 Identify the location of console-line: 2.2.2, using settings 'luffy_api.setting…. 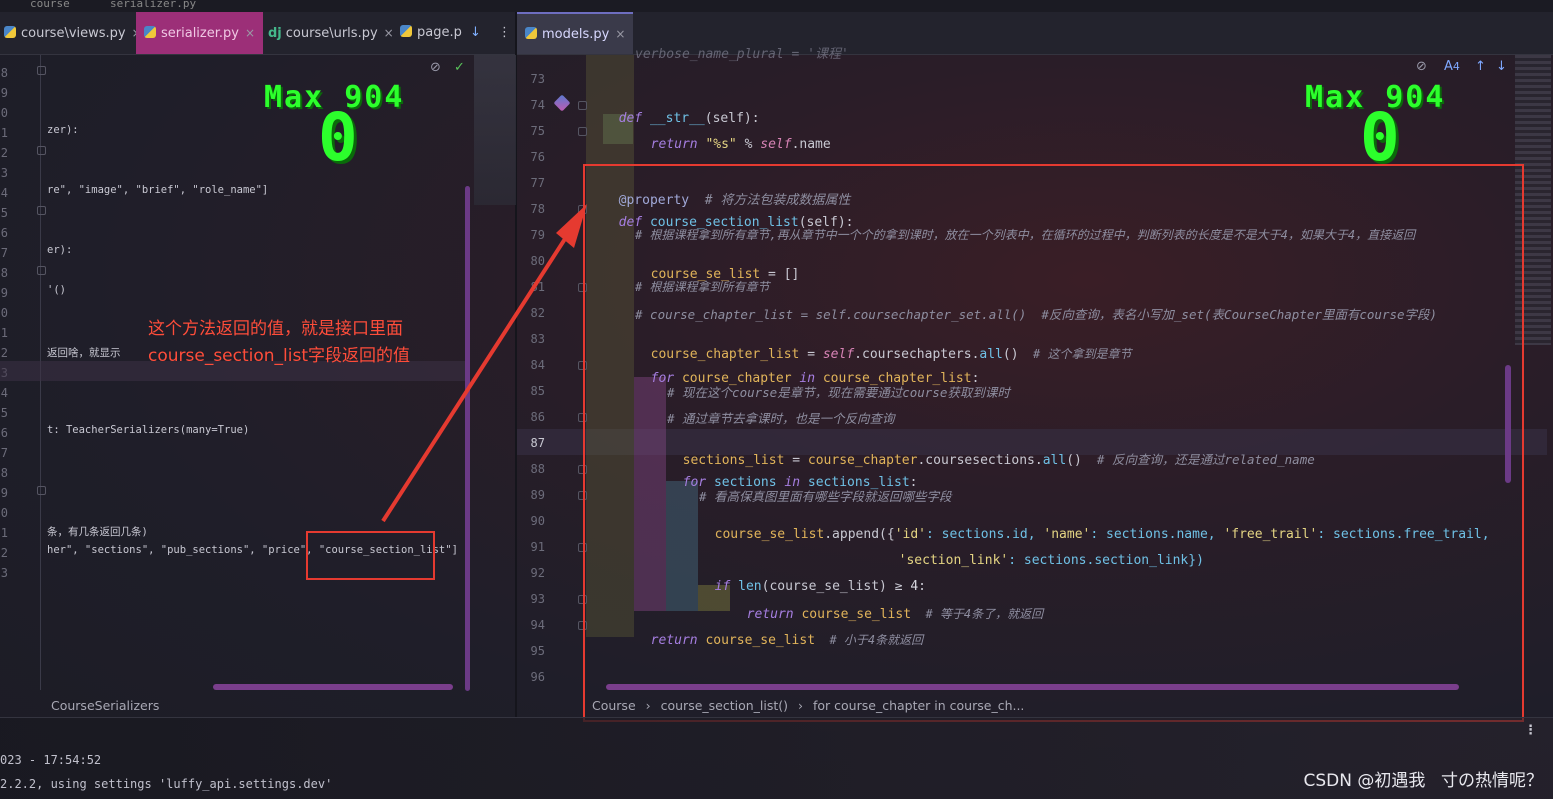
(166, 784).